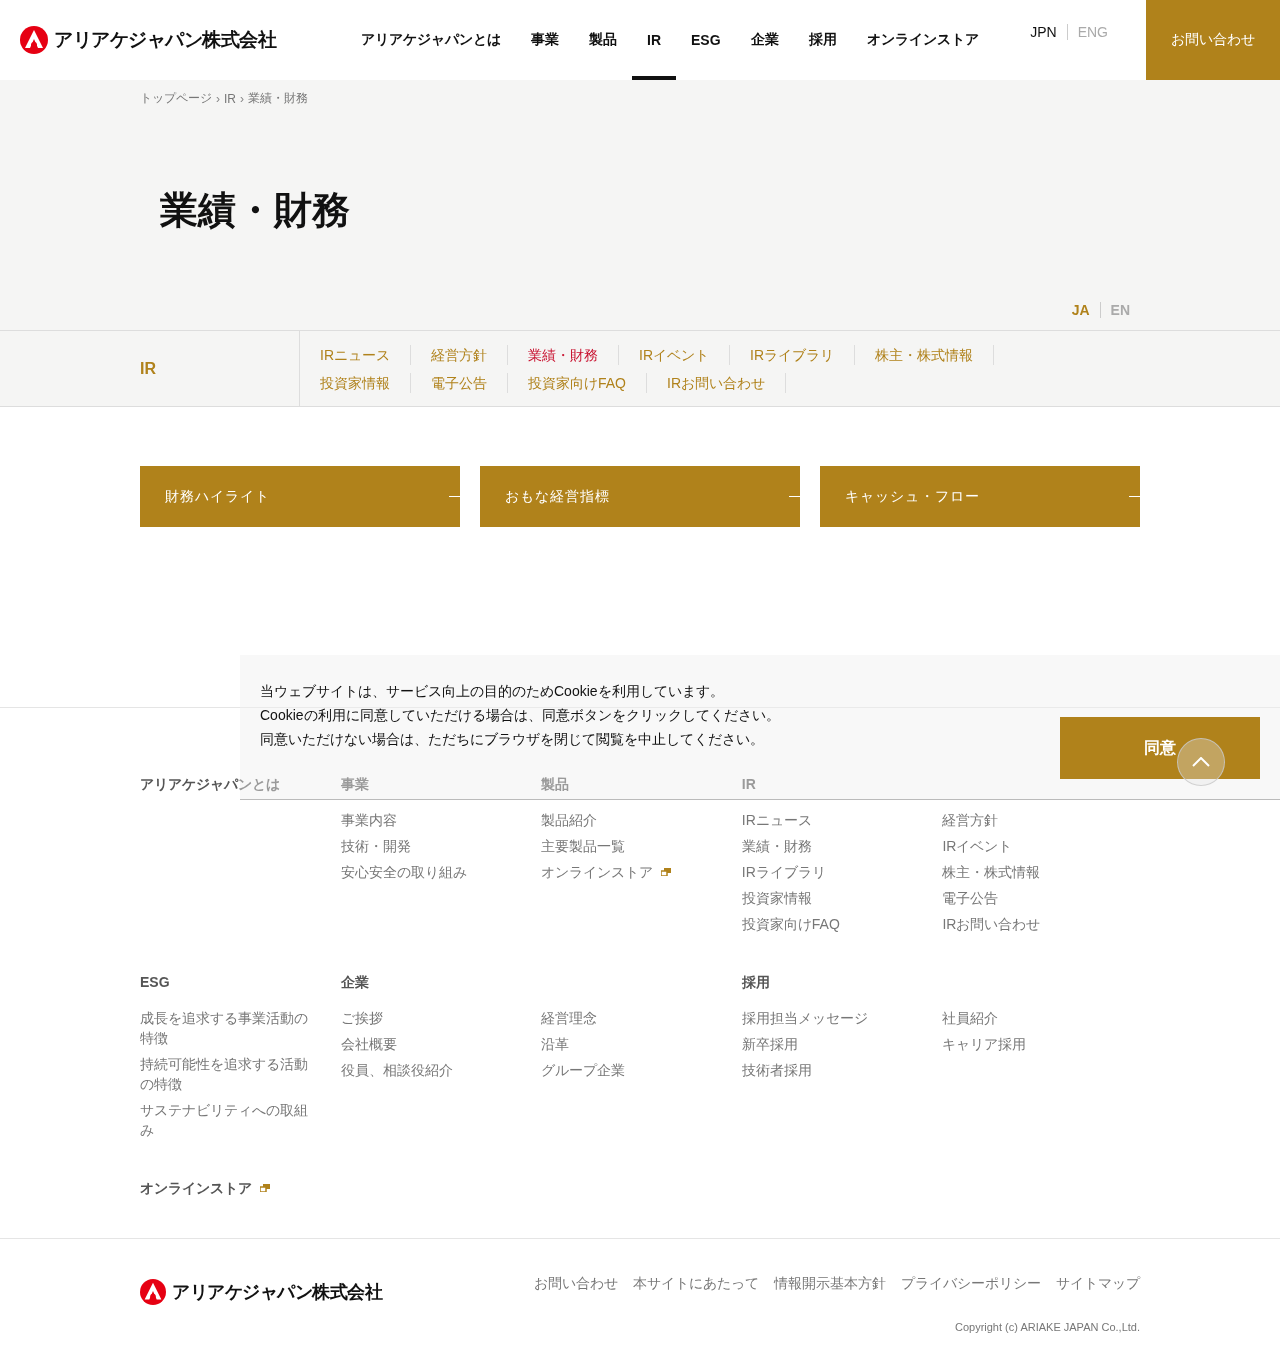 The image size is (1280, 1363). What do you see at coordinates (832, 898) in the screenshot?
I see `footer-link: 投資家情報` at bounding box center [832, 898].